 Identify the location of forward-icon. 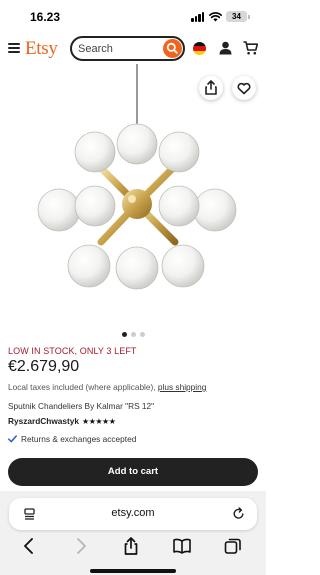
(81, 546).